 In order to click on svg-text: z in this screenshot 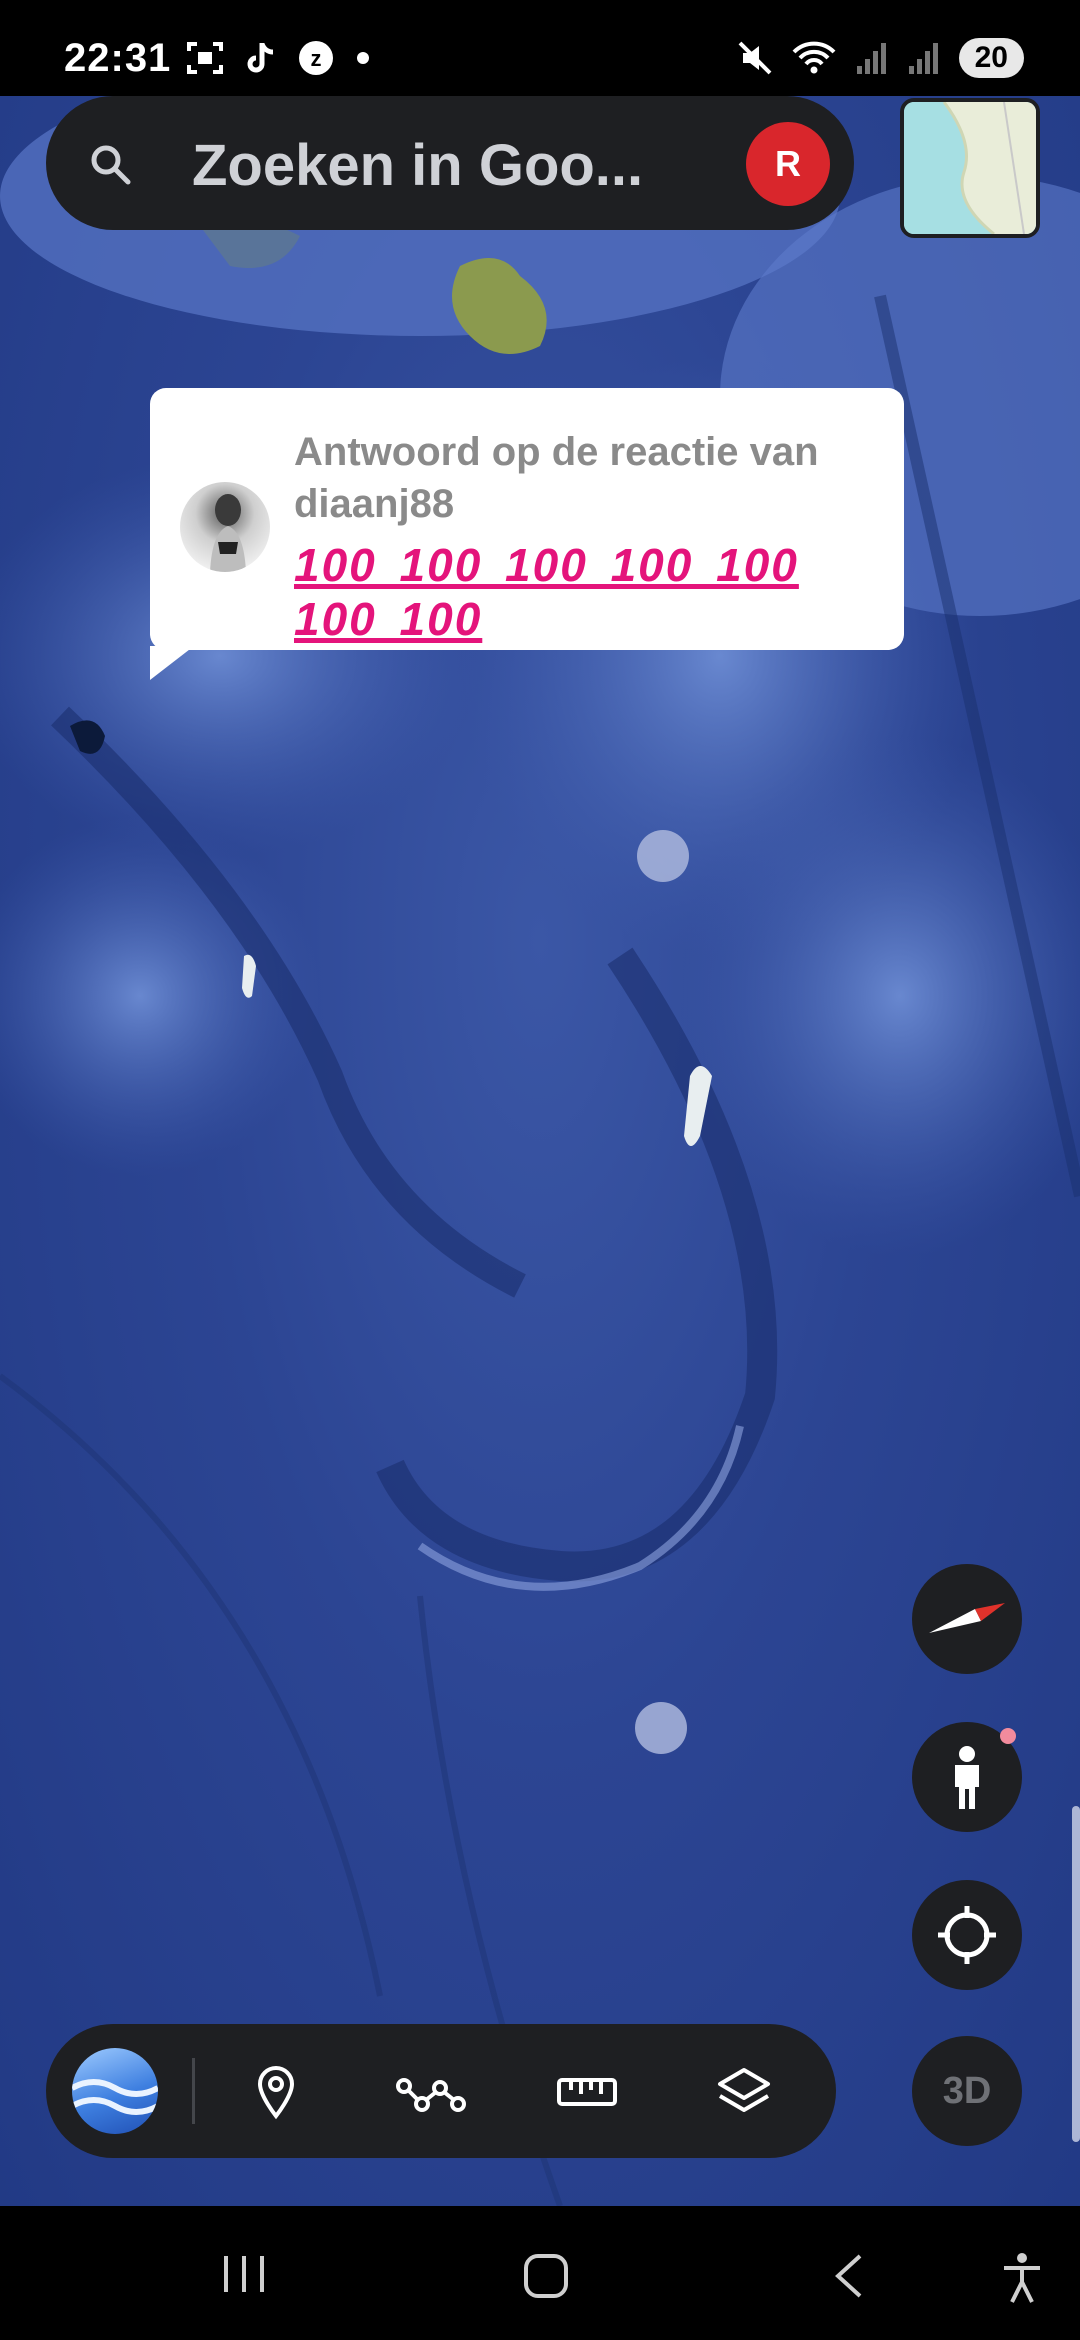, I will do `click(316, 58)`.